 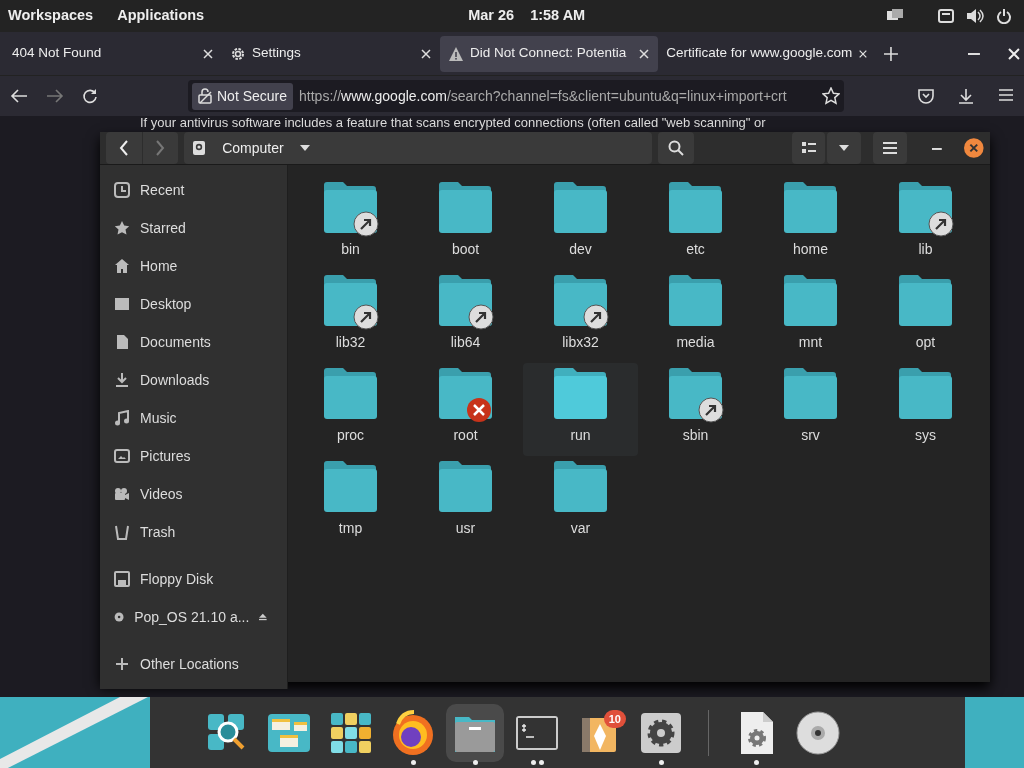 I want to click on keyboard-icon, so click(x=946, y=16).